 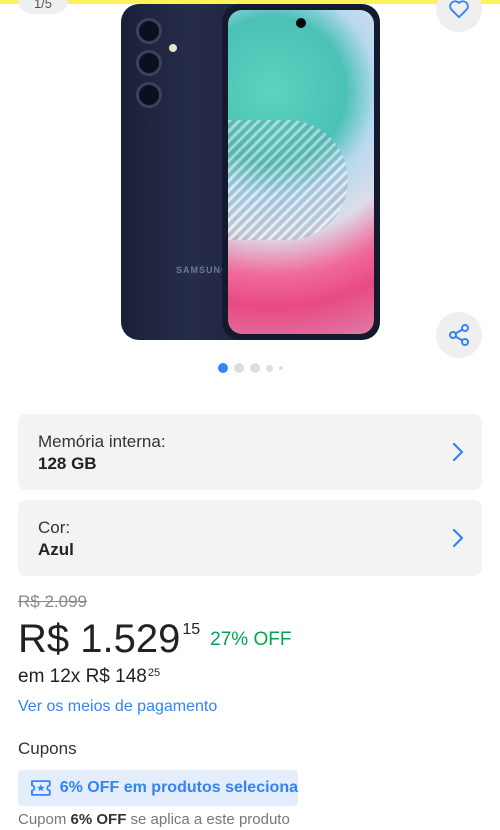 I want to click on image-counter: 1/5, so click(x=43, y=7).